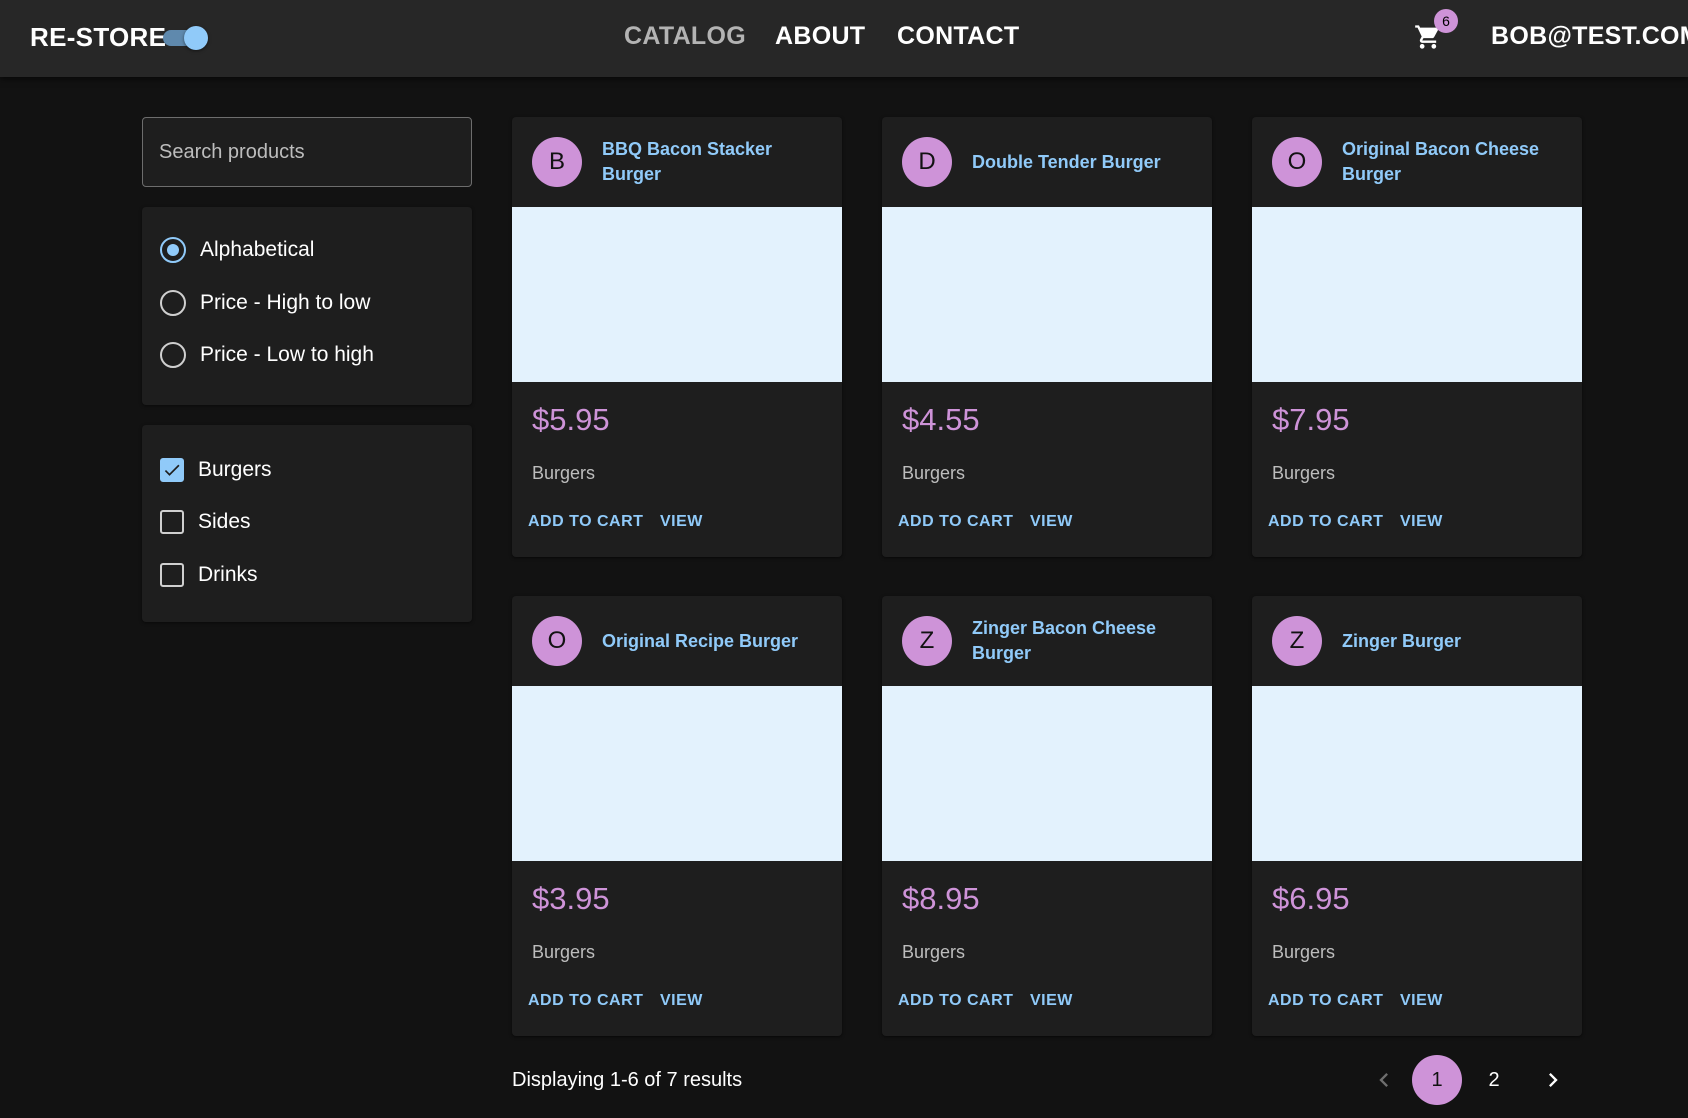  Describe the element at coordinates (228, 574) in the screenshot. I see `filter-option-label: Drinks` at that location.